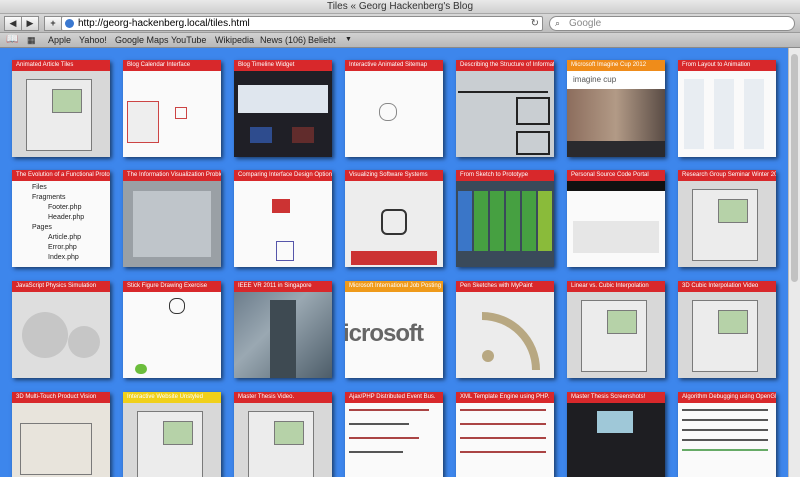 The width and height of the screenshot is (800, 477). Describe the element at coordinates (48, 197) in the screenshot. I see `tree-folder: Fragments` at that location.